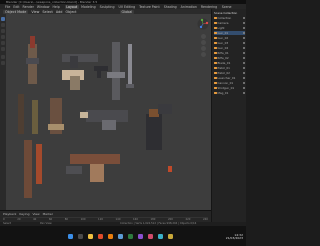 This screenshot has height=246, width=320. What do you see at coordinates (3, 63) in the screenshot?
I see `measure-tool-icon` at bounding box center [3, 63].